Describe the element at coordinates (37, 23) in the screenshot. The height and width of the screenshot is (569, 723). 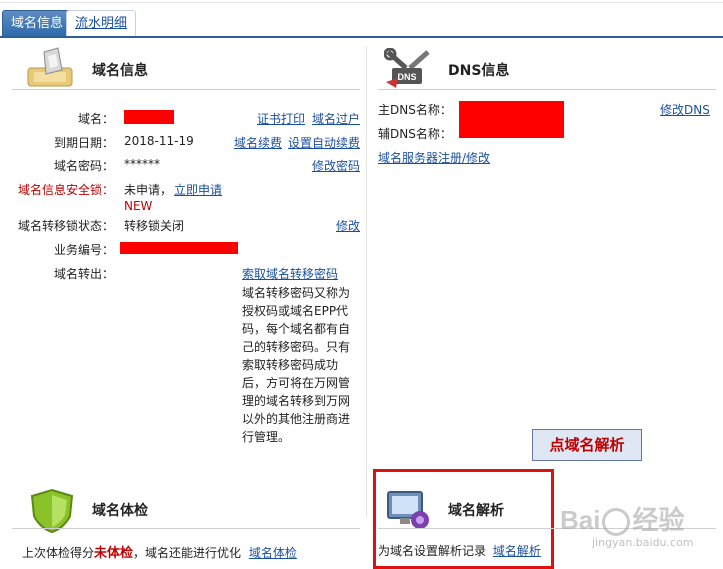
I see `tab-domain-info: 域名信息` at that location.